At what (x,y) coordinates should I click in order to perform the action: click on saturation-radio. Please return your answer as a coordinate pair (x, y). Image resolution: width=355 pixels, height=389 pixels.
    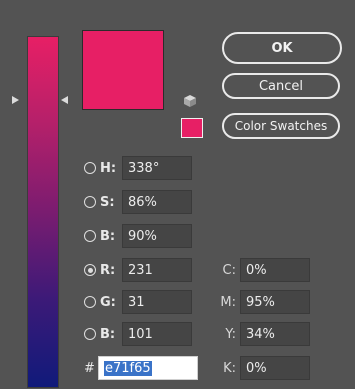
    Looking at the image, I should click on (90, 202).